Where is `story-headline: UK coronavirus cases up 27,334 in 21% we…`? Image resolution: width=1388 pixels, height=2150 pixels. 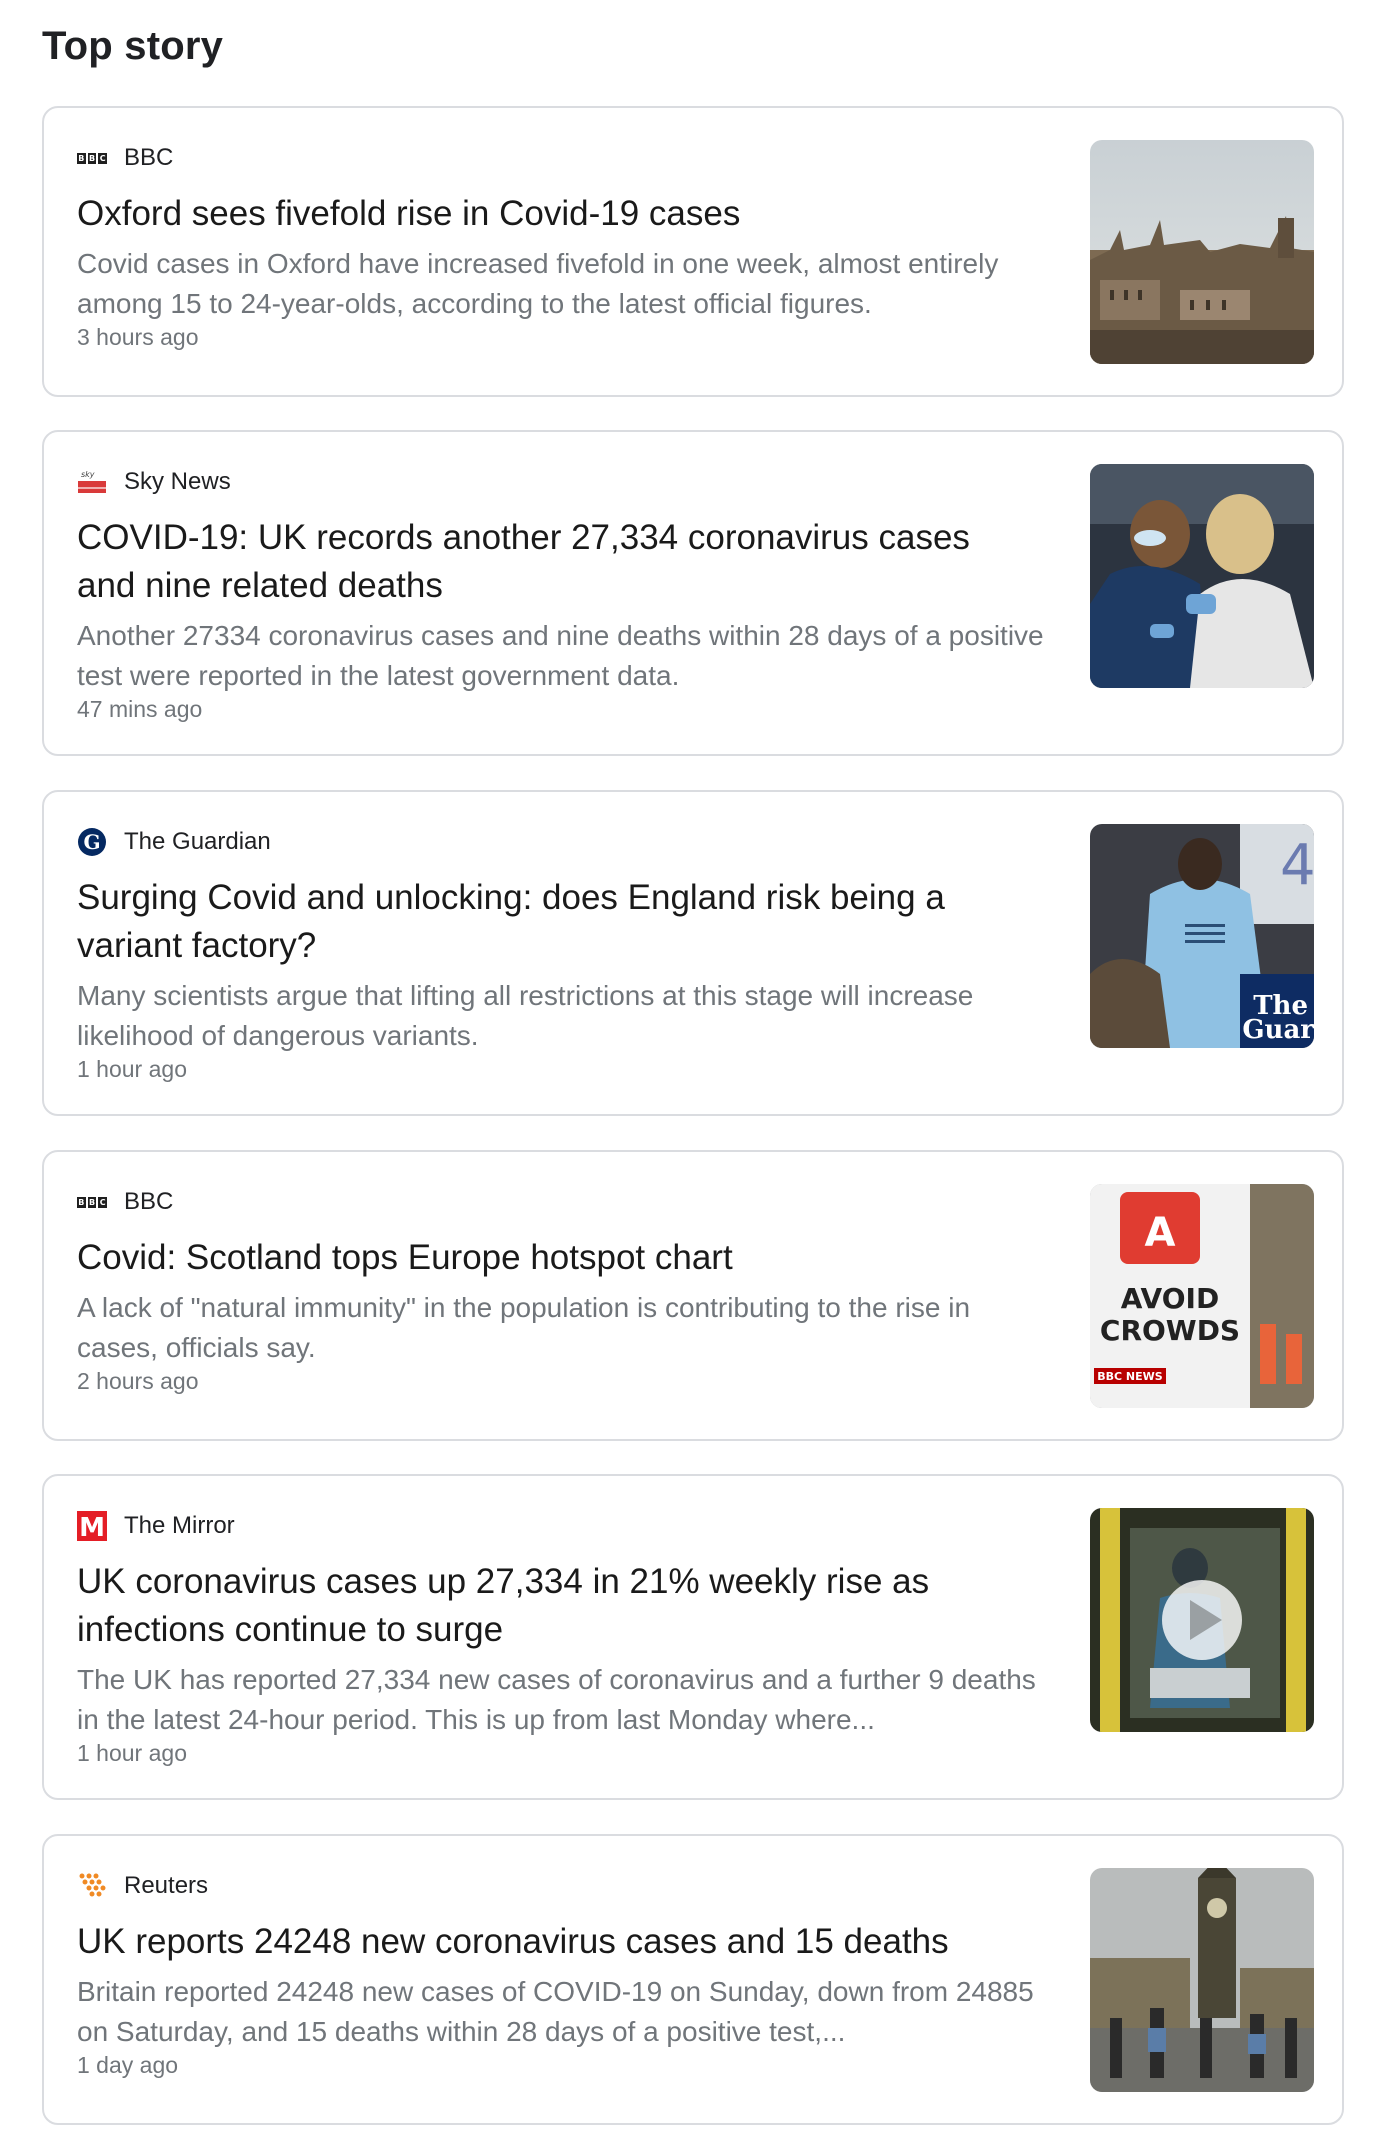 story-headline: UK coronavirus cases up 27,334 in 21% we… is located at coordinates (503, 1606).